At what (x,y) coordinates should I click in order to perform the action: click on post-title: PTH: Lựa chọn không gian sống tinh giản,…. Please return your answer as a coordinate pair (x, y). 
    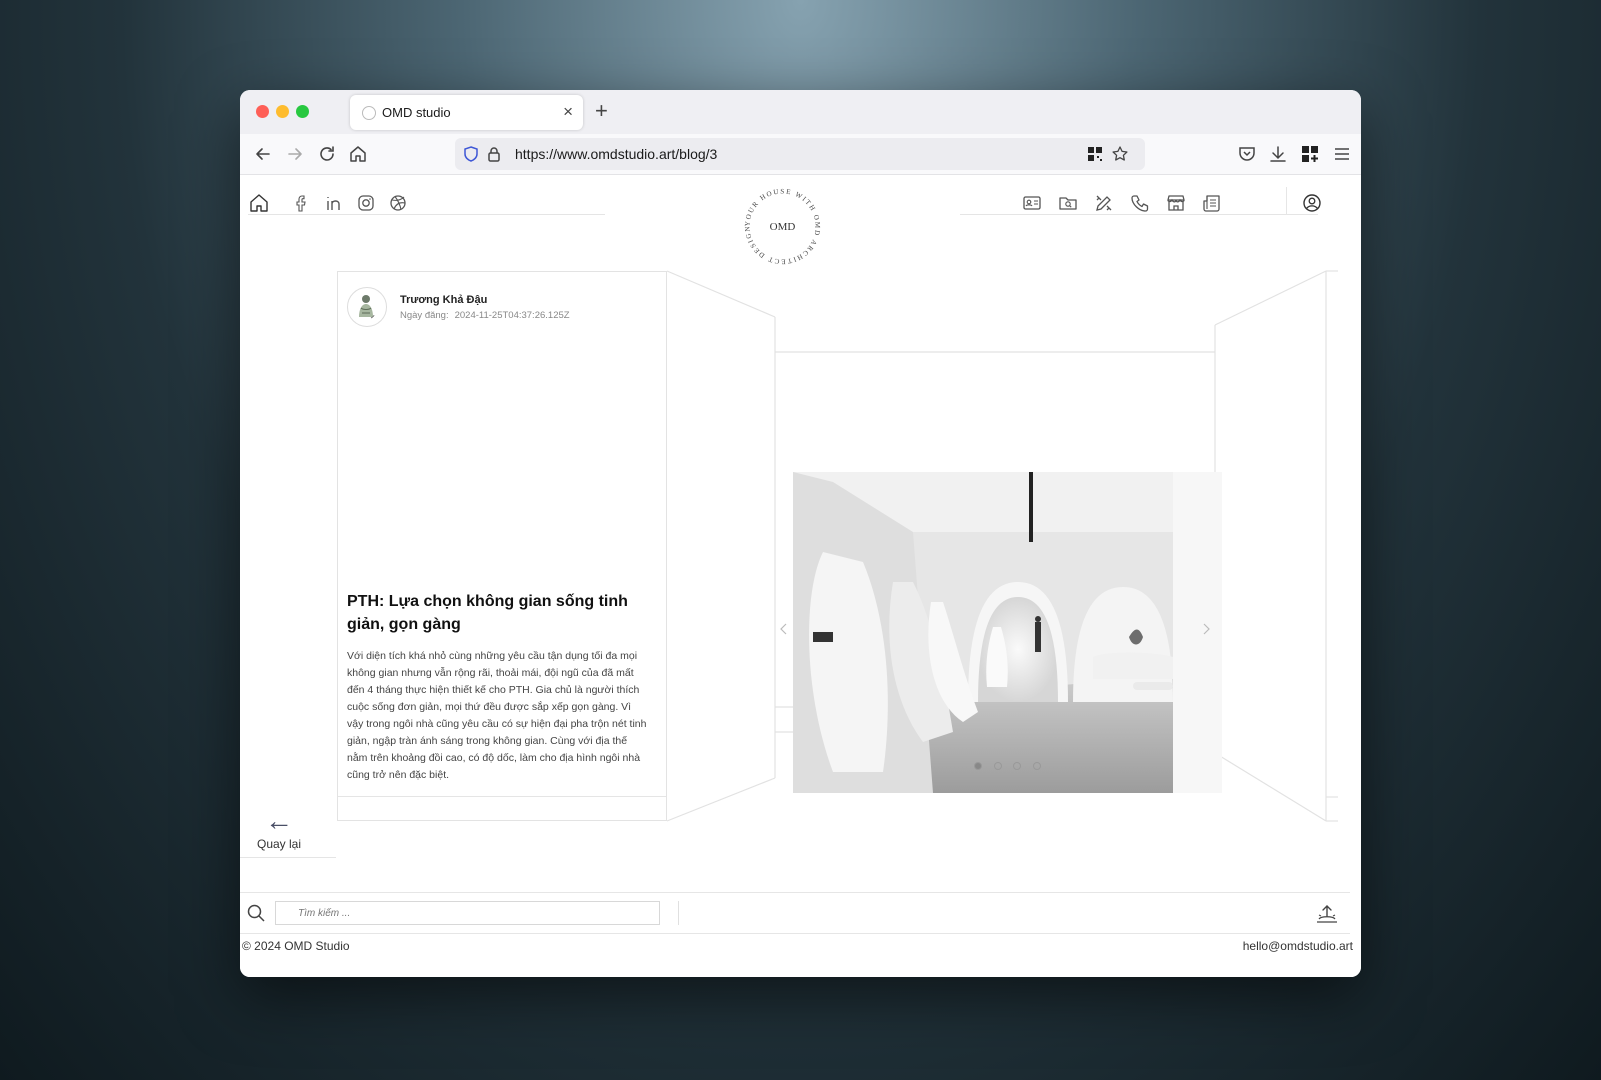
    Looking at the image, I should click on (487, 613).